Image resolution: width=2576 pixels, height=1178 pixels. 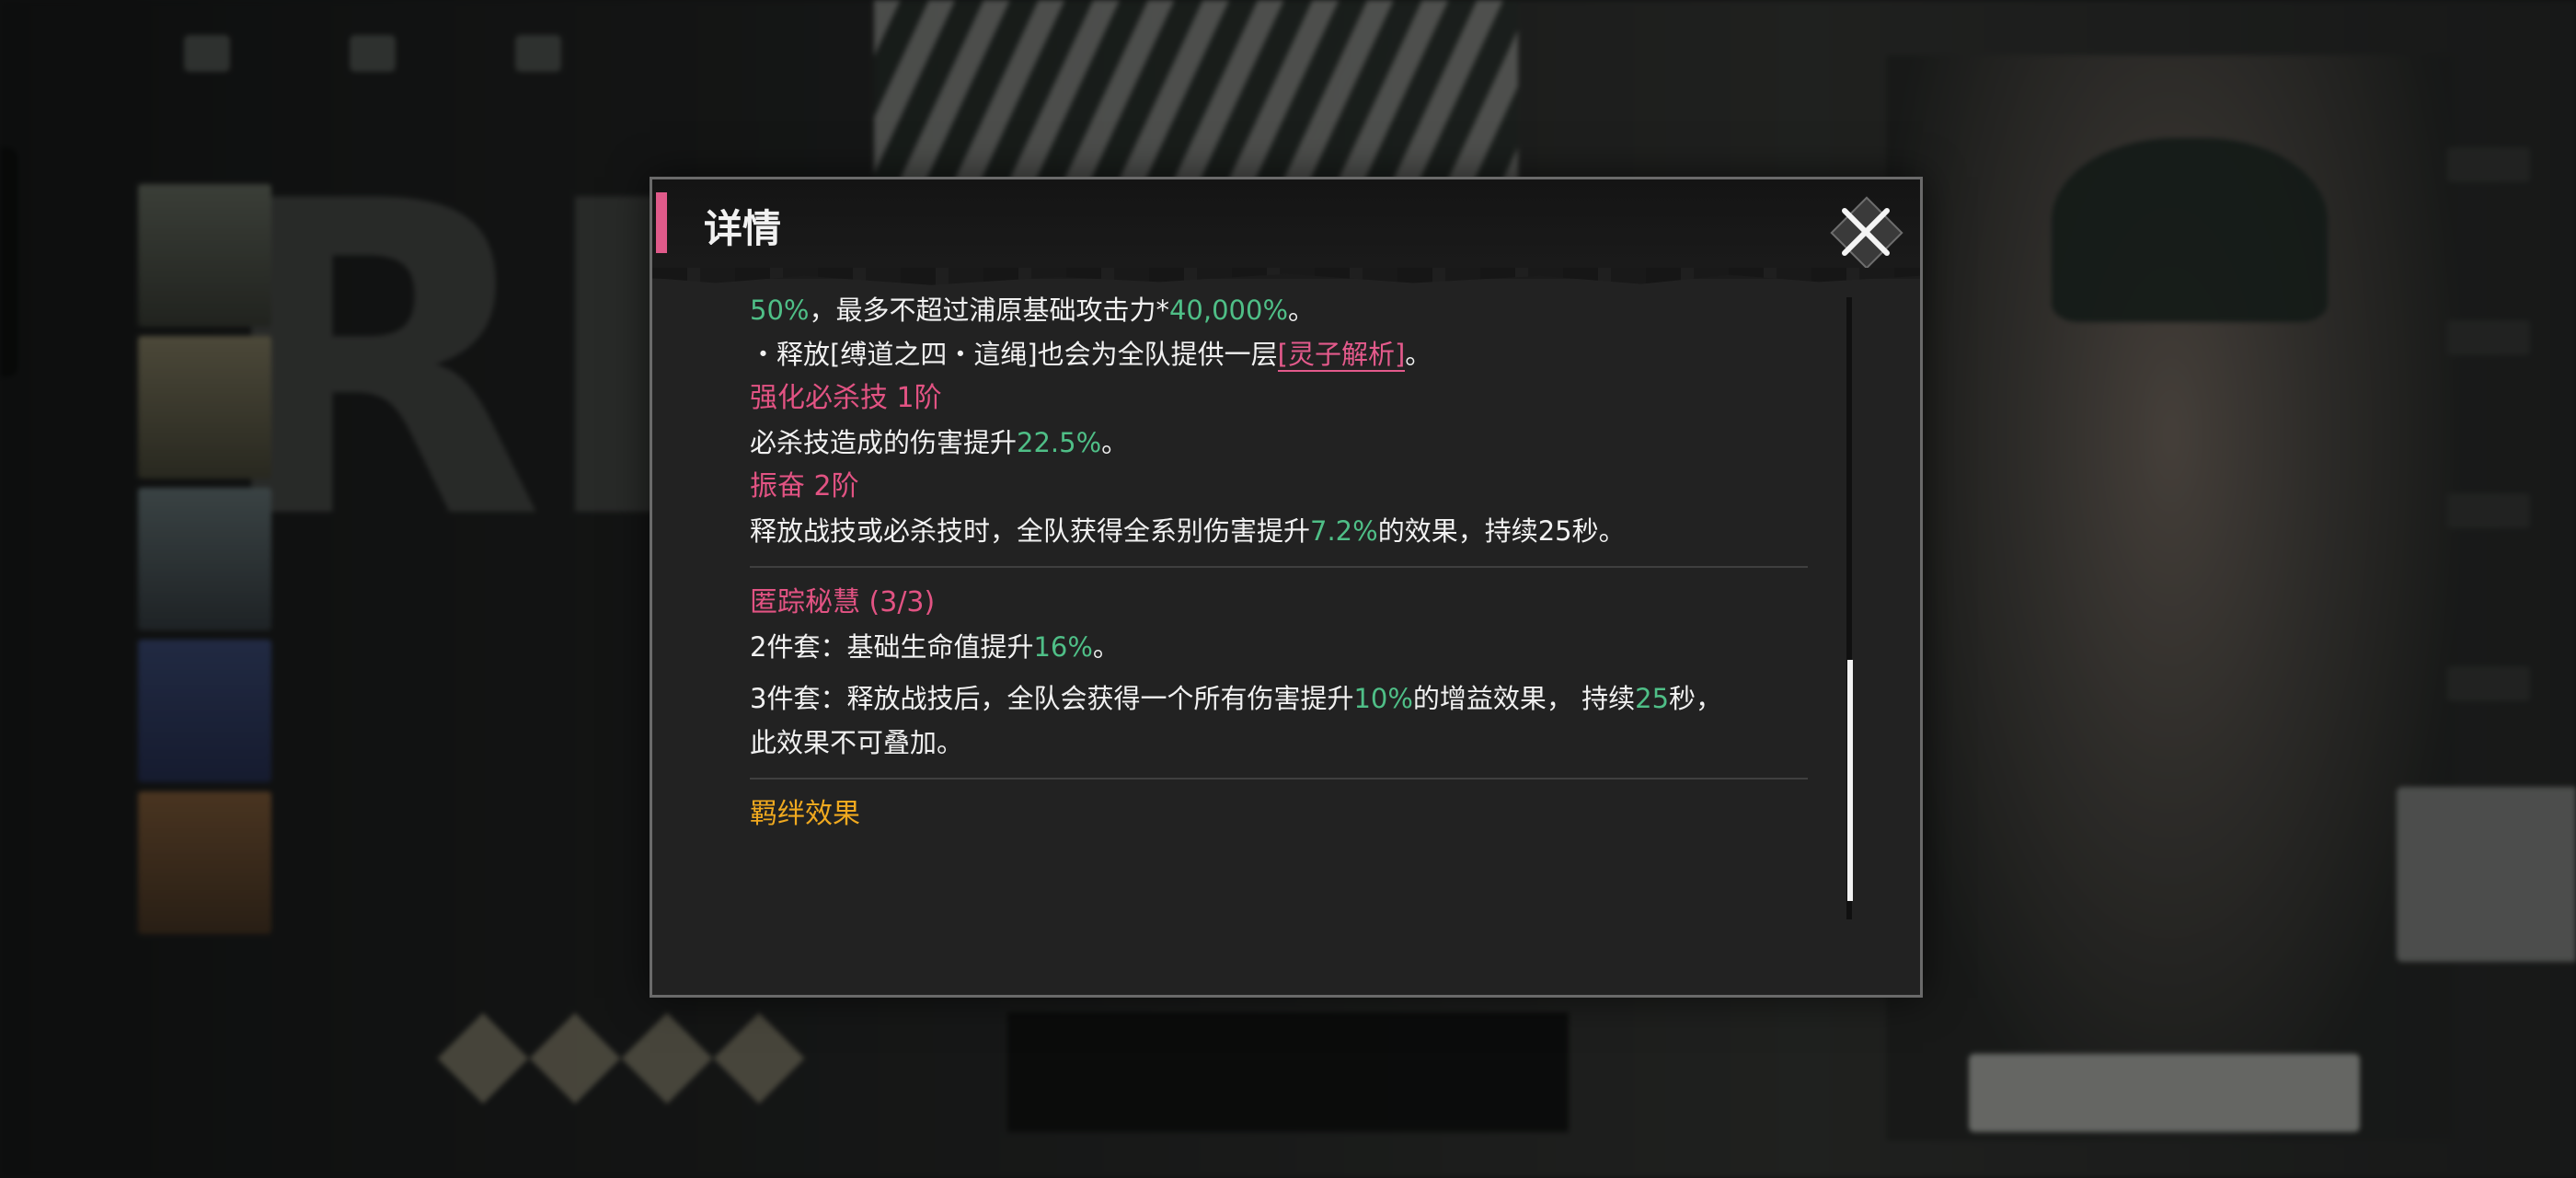 I want to click on text-segment: 3件套：释放战技后，全队会获得一个所有伤害提升, so click(x=1052, y=698).